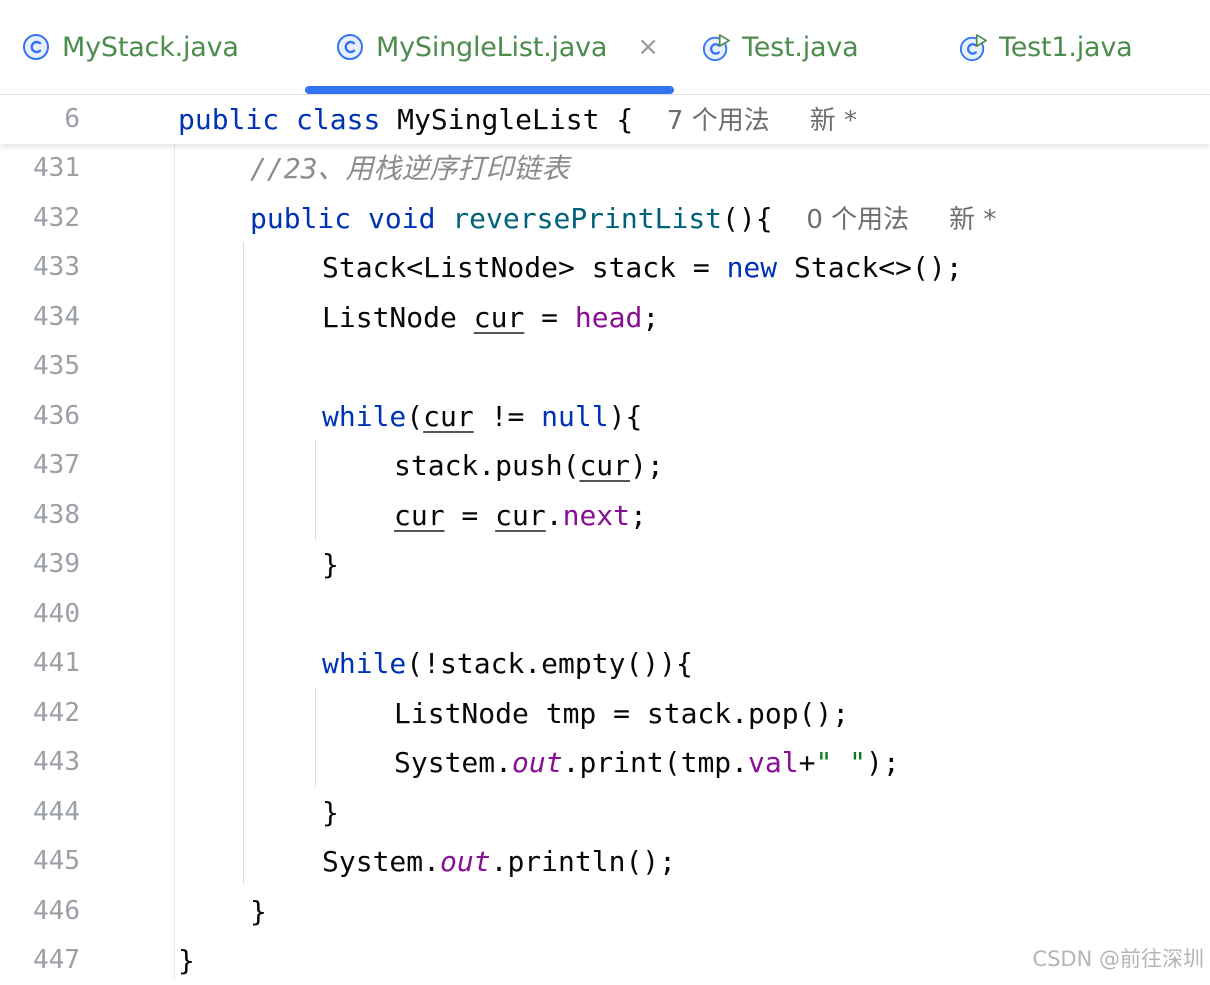 The height and width of the screenshot is (985, 1210). I want to click on code-line: 444 }, so click(605, 812).